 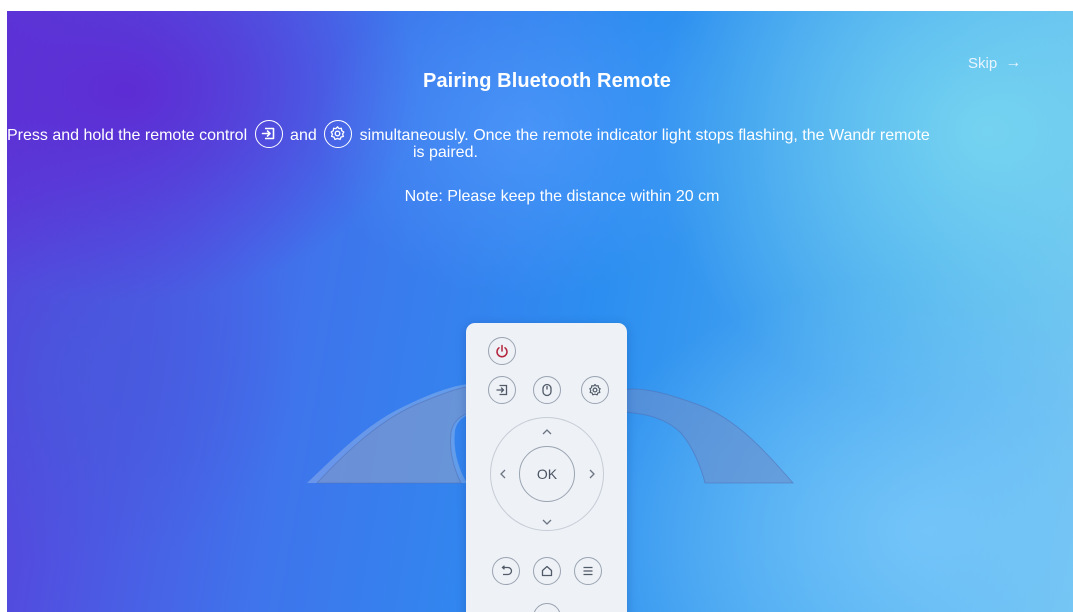 I want to click on ok-button: OK, so click(x=547, y=474).